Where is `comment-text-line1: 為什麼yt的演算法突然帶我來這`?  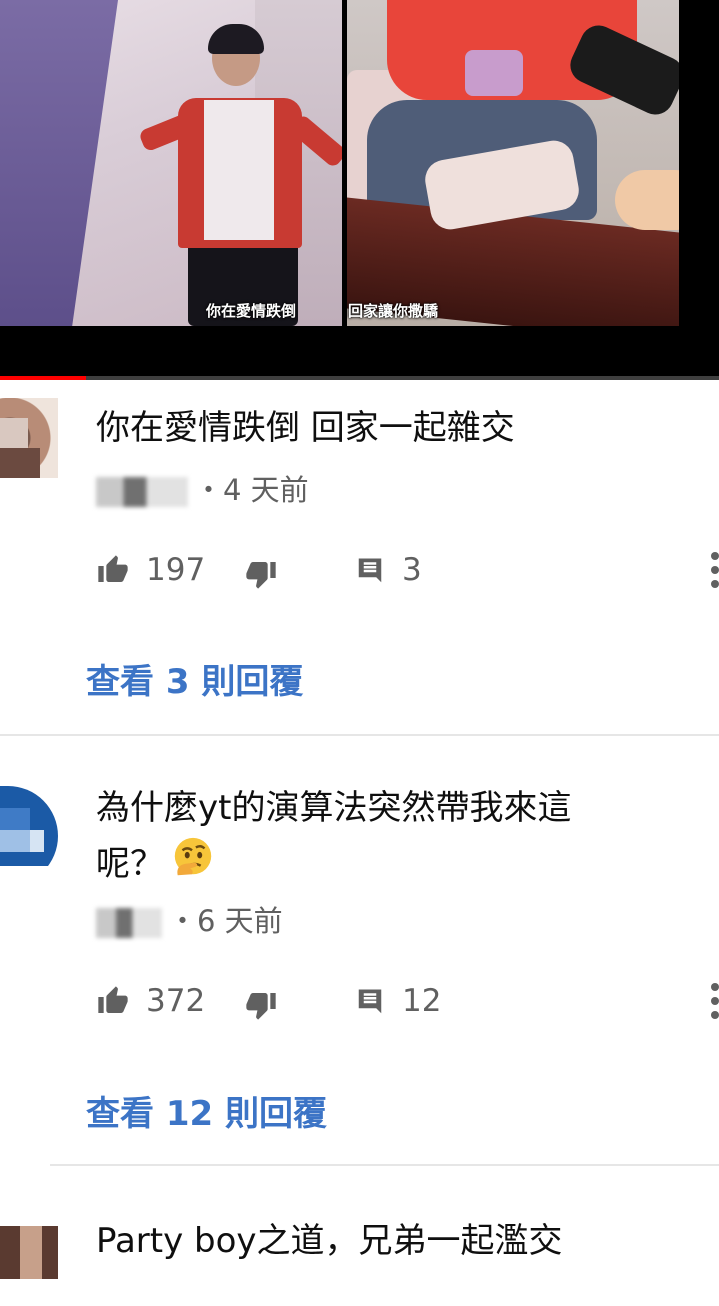
comment-text-line1: 為什麼yt的演算法突然帶我來這 is located at coordinates (334, 808).